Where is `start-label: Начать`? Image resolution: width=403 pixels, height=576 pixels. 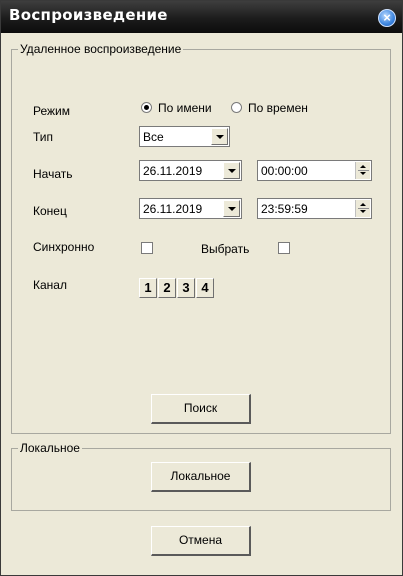
start-label: Начать is located at coordinates (53, 174).